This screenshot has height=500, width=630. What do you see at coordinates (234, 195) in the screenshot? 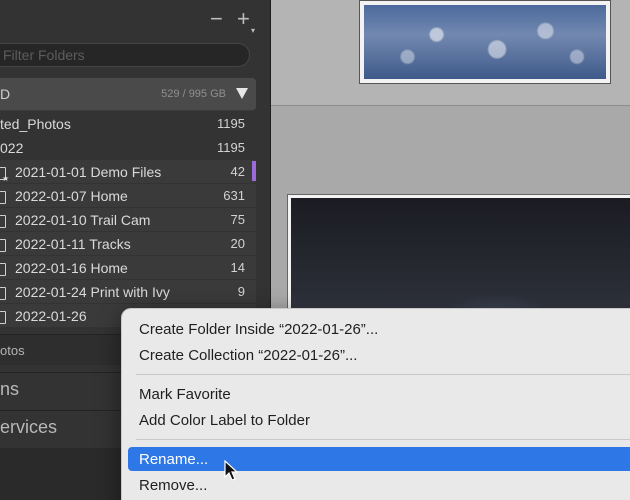
I see `folder-count: 631` at bounding box center [234, 195].